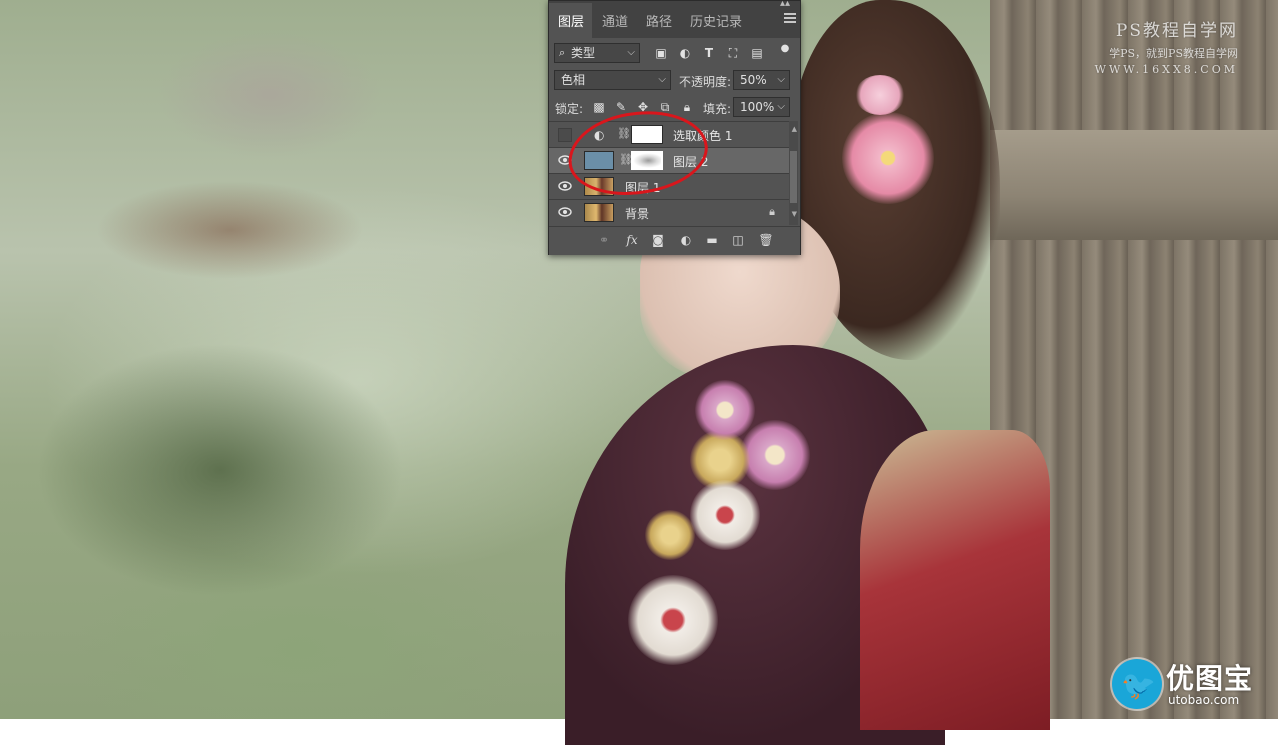  I want to click on search-icon: ⌕, so click(562, 52).